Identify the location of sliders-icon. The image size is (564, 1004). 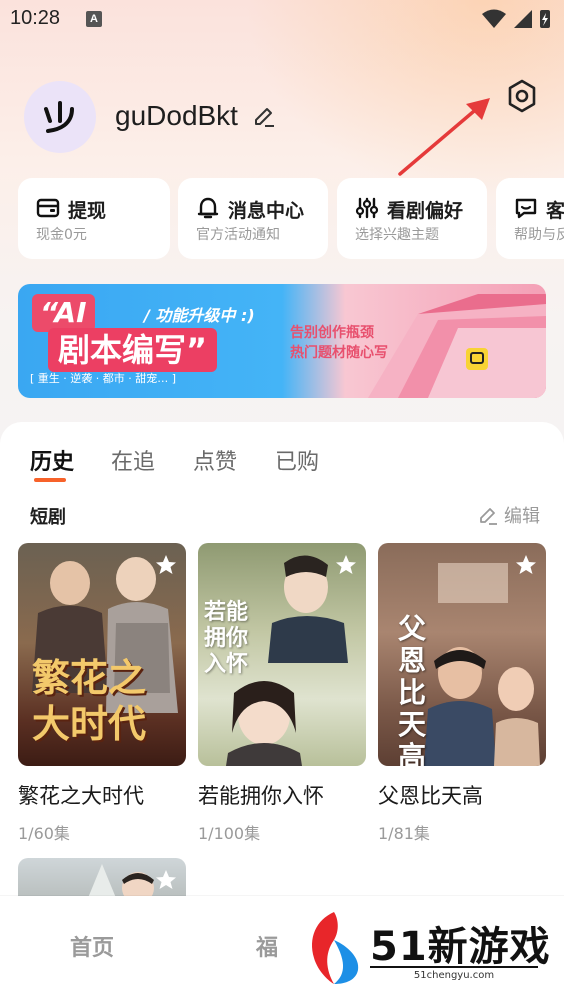
(367, 208).